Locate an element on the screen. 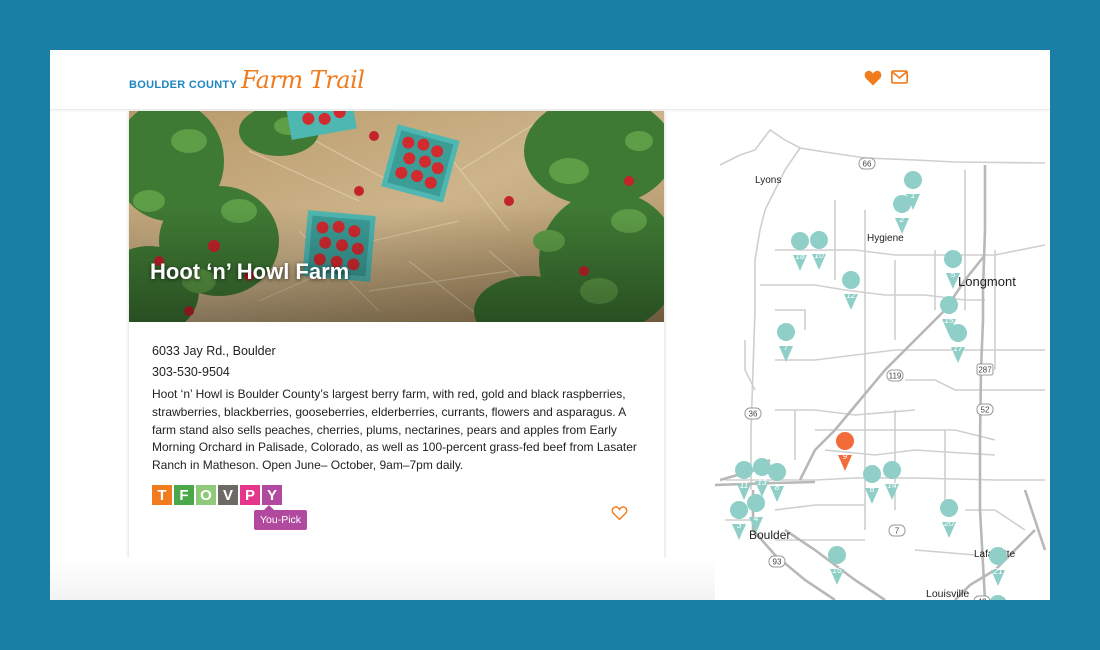 The image size is (1100, 650). svg-text: 11 is located at coordinates (744, 485).